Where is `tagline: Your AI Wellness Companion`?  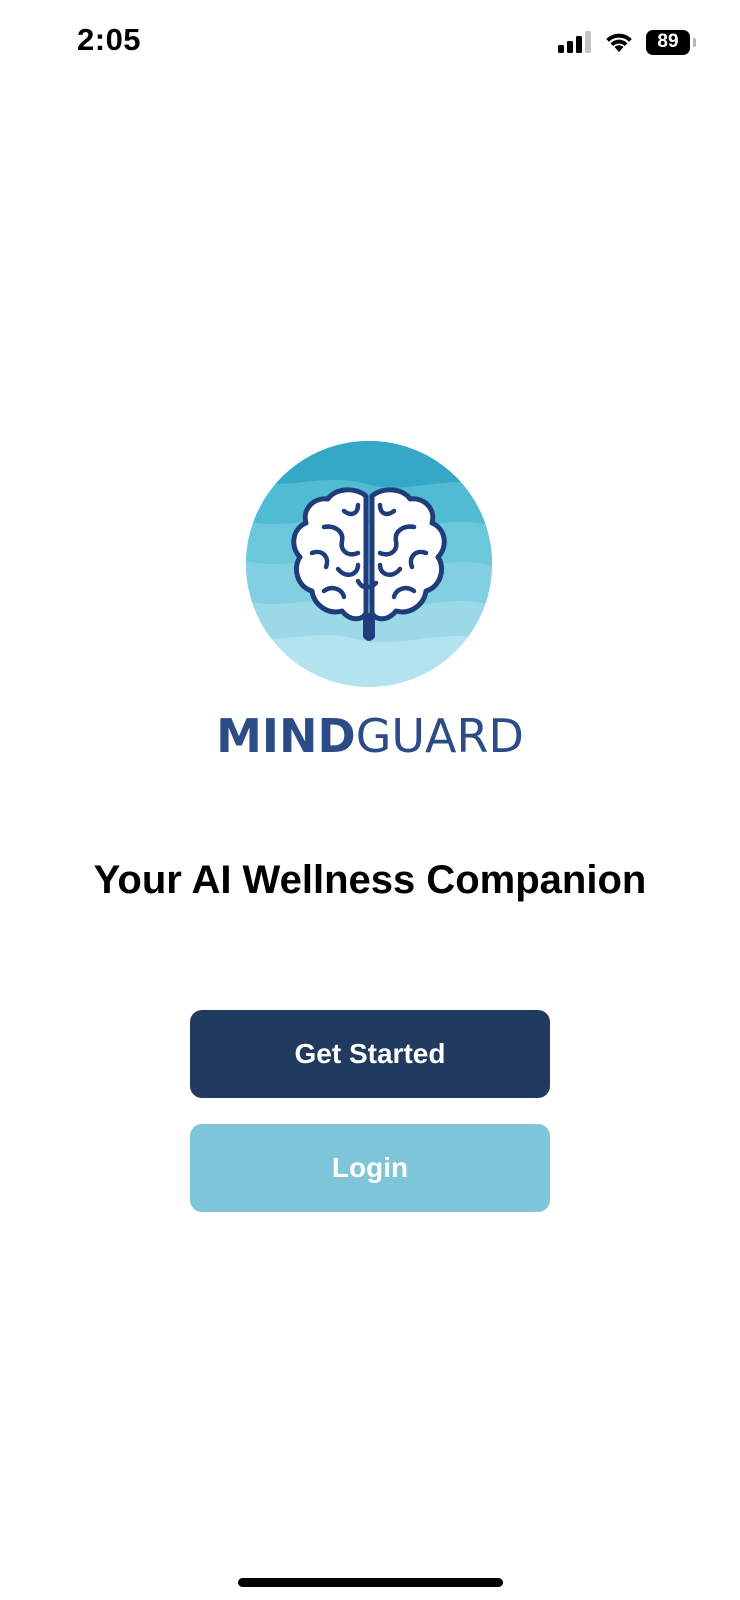 tagline: Your AI Wellness Companion is located at coordinates (370, 880).